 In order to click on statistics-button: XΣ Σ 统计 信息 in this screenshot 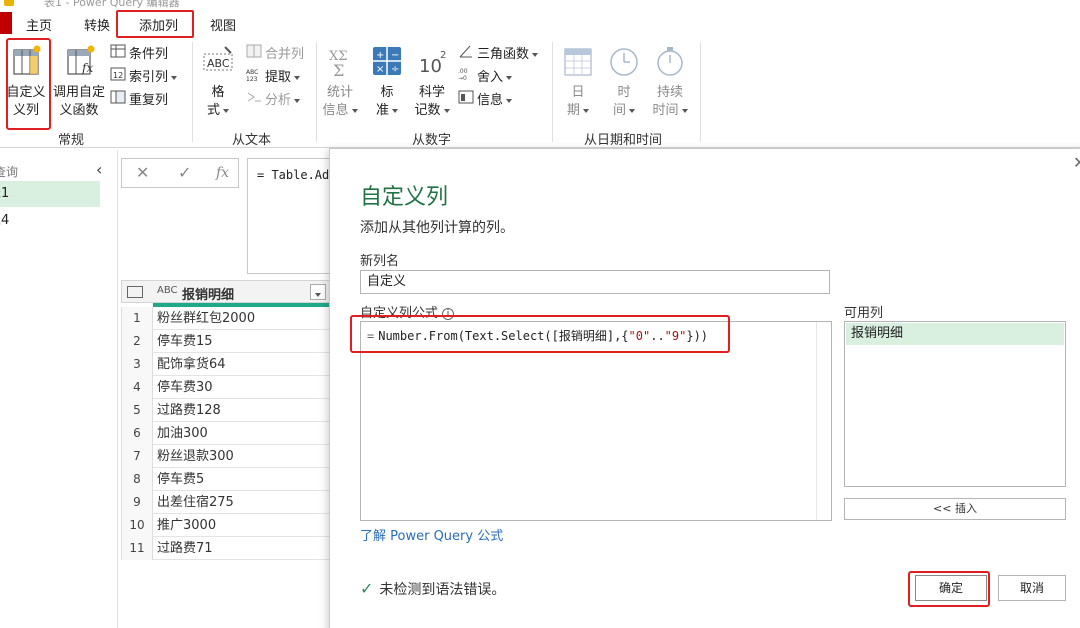, I will do `click(340, 82)`.